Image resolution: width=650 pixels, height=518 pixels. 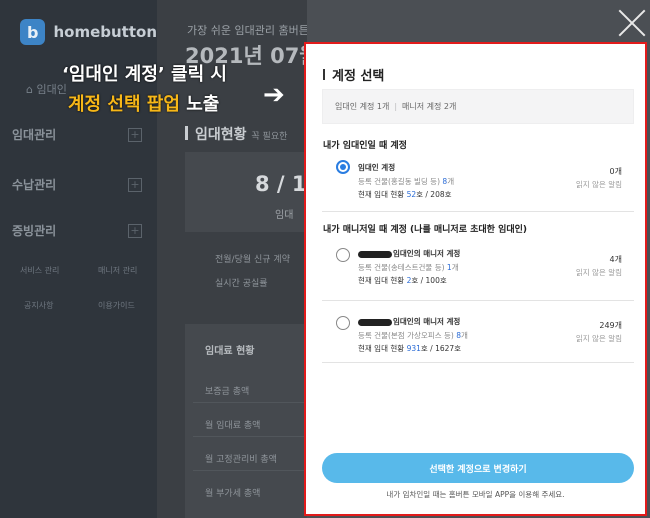 What do you see at coordinates (425, 230) in the screenshot?
I see `section-manager: 내가 매니저일 때 계정 (나를 매니저로 초대한 임대인)` at bounding box center [425, 230].